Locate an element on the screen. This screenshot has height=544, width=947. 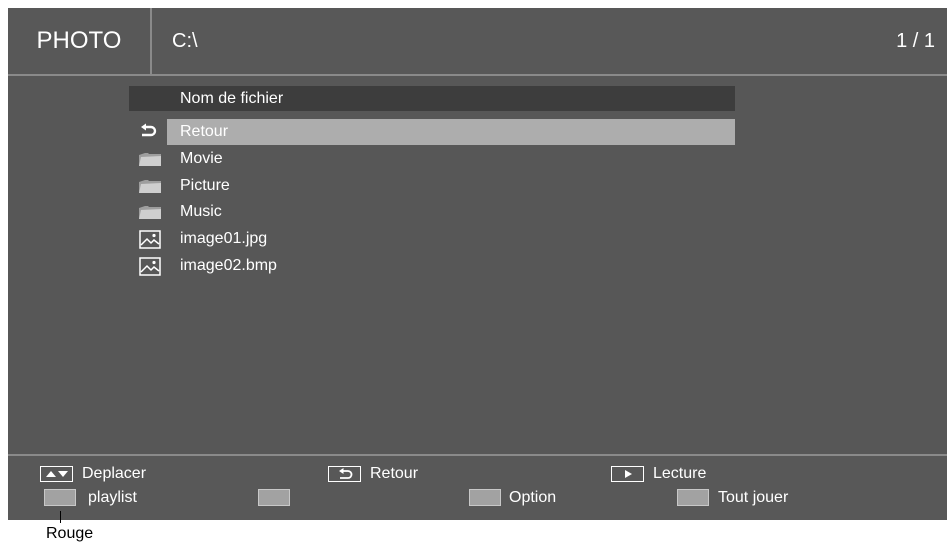
blue-button is located at coordinates (693, 497).